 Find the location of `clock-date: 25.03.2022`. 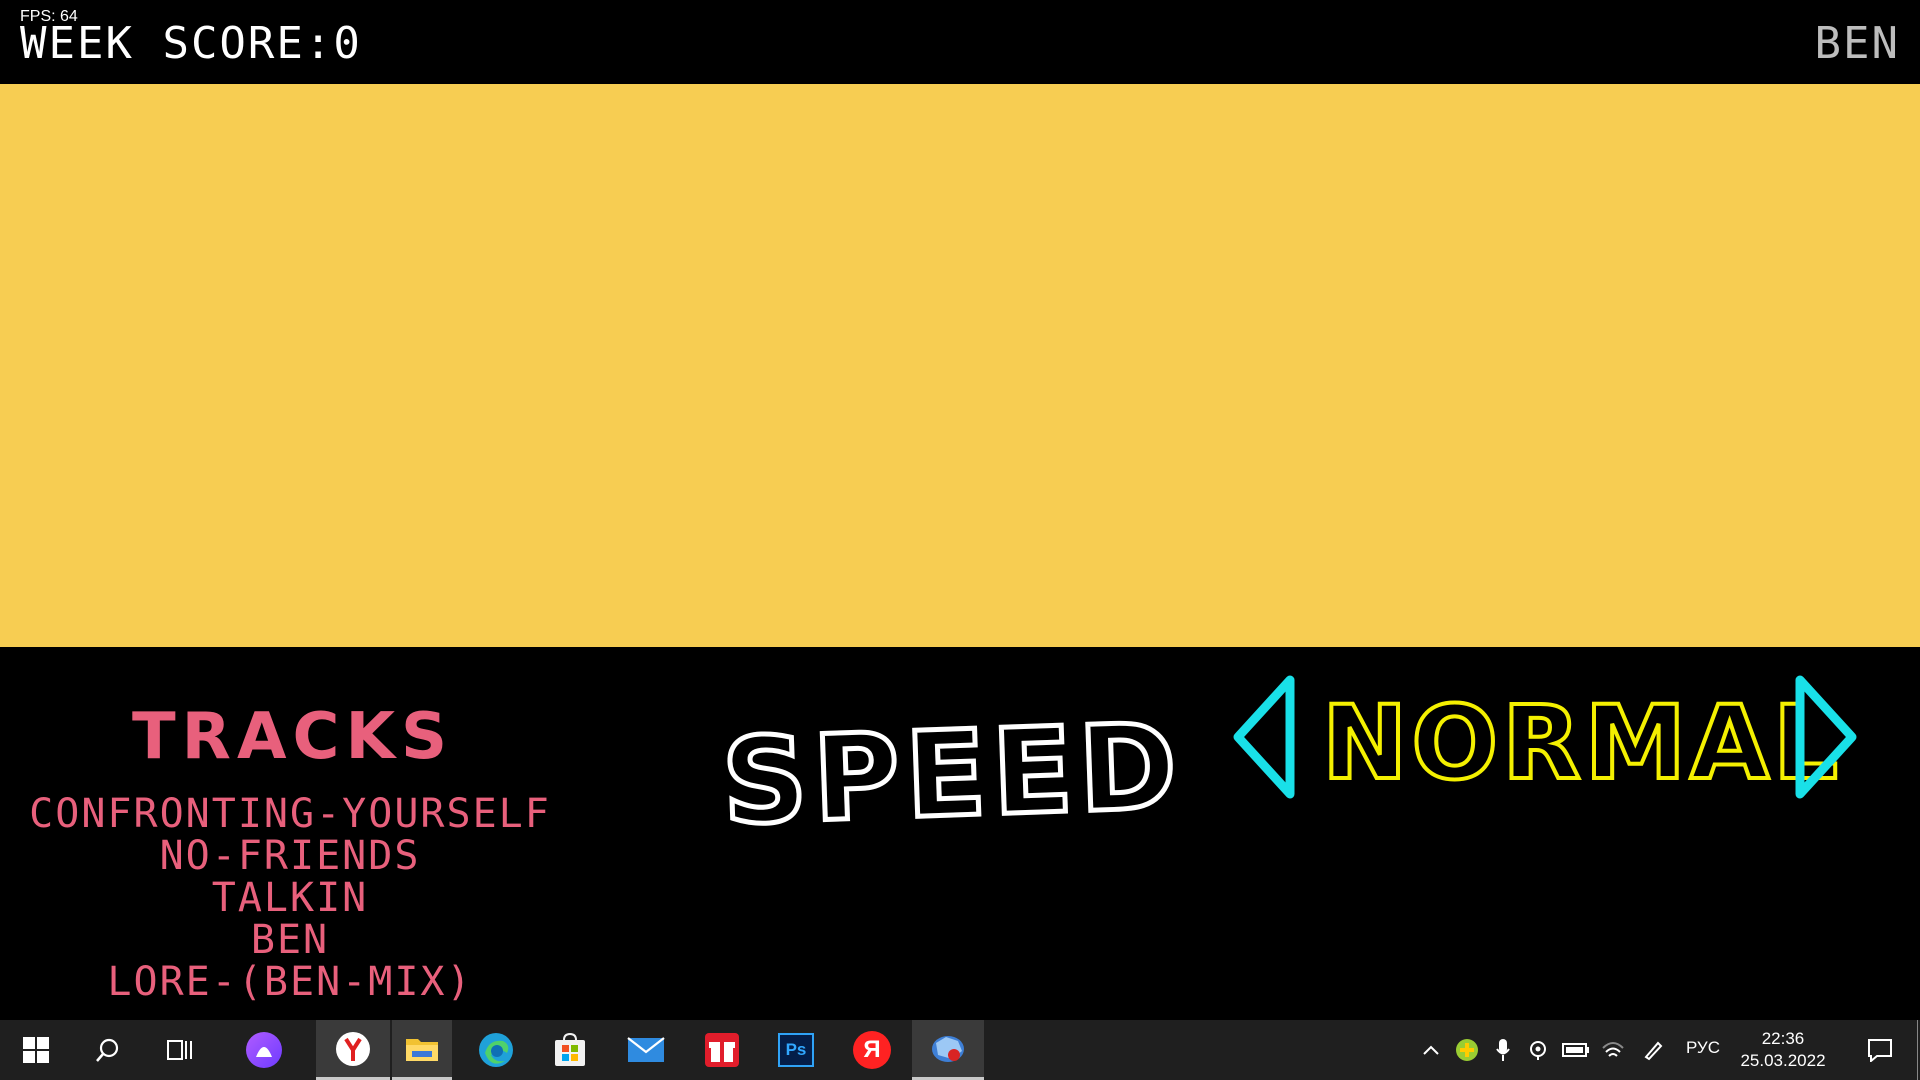

clock-date: 25.03.2022 is located at coordinates (1783, 1060).